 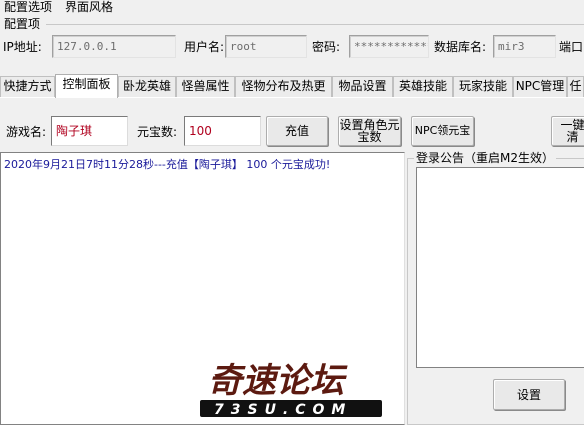 What do you see at coordinates (524, 46) in the screenshot?
I see `database-field: mir3` at bounding box center [524, 46].